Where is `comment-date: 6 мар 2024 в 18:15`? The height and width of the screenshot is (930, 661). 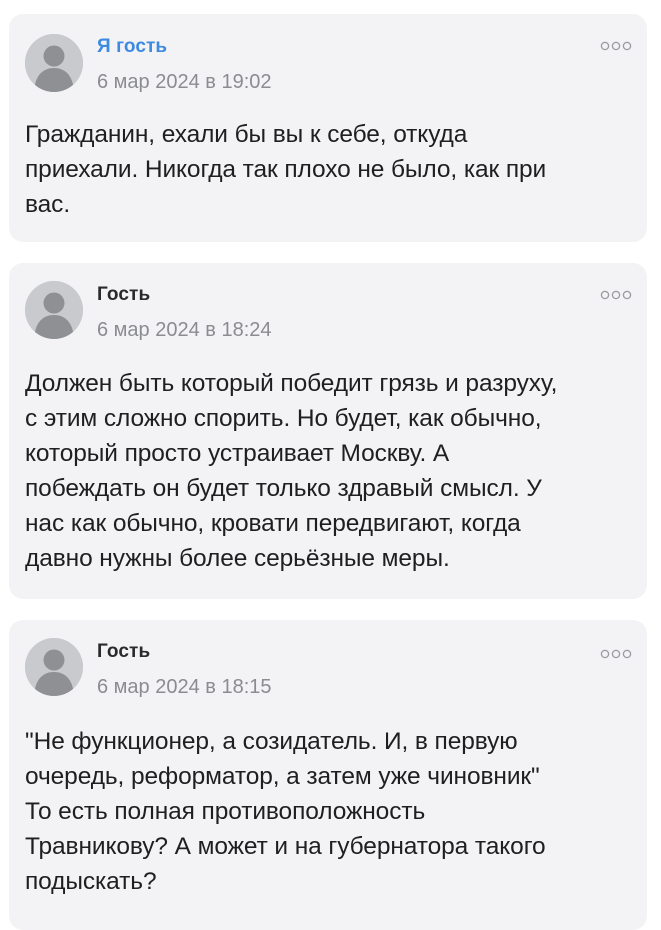 comment-date: 6 мар 2024 в 18:15 is located at coordinates (184, 687).